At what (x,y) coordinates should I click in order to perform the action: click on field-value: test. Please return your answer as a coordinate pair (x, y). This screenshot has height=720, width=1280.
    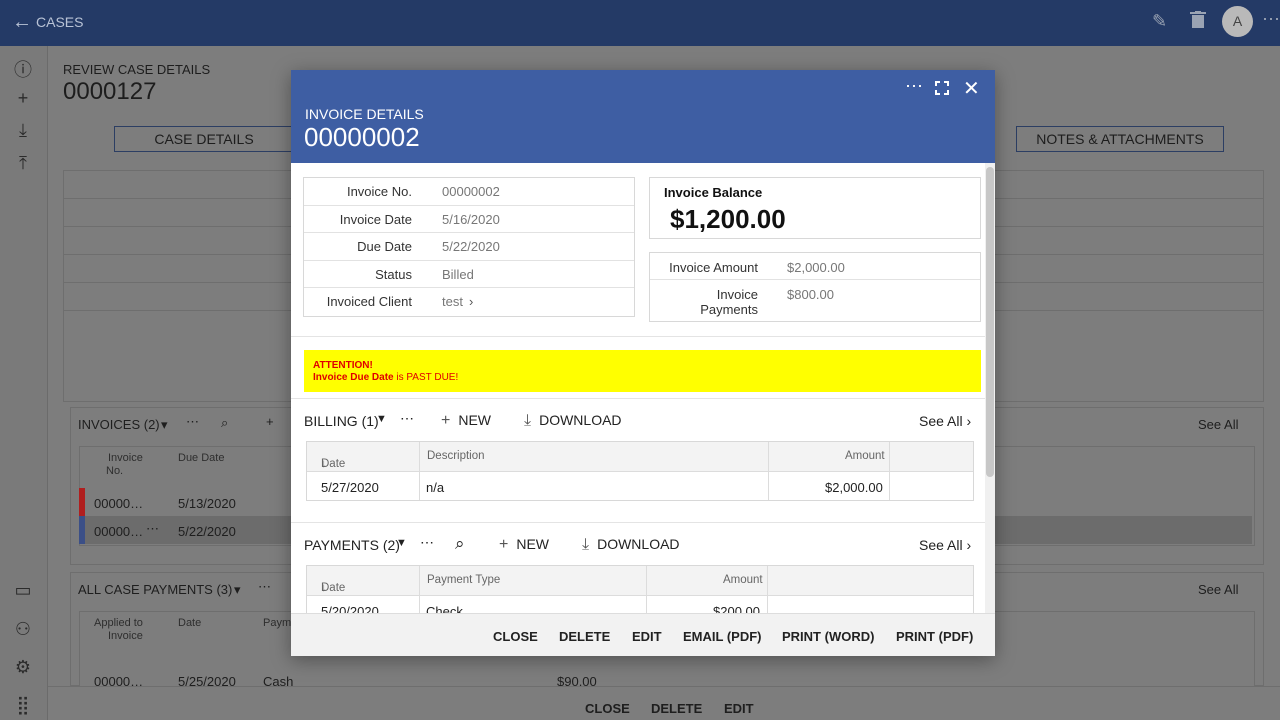
    Looking at the image, I should click on (452, 301).